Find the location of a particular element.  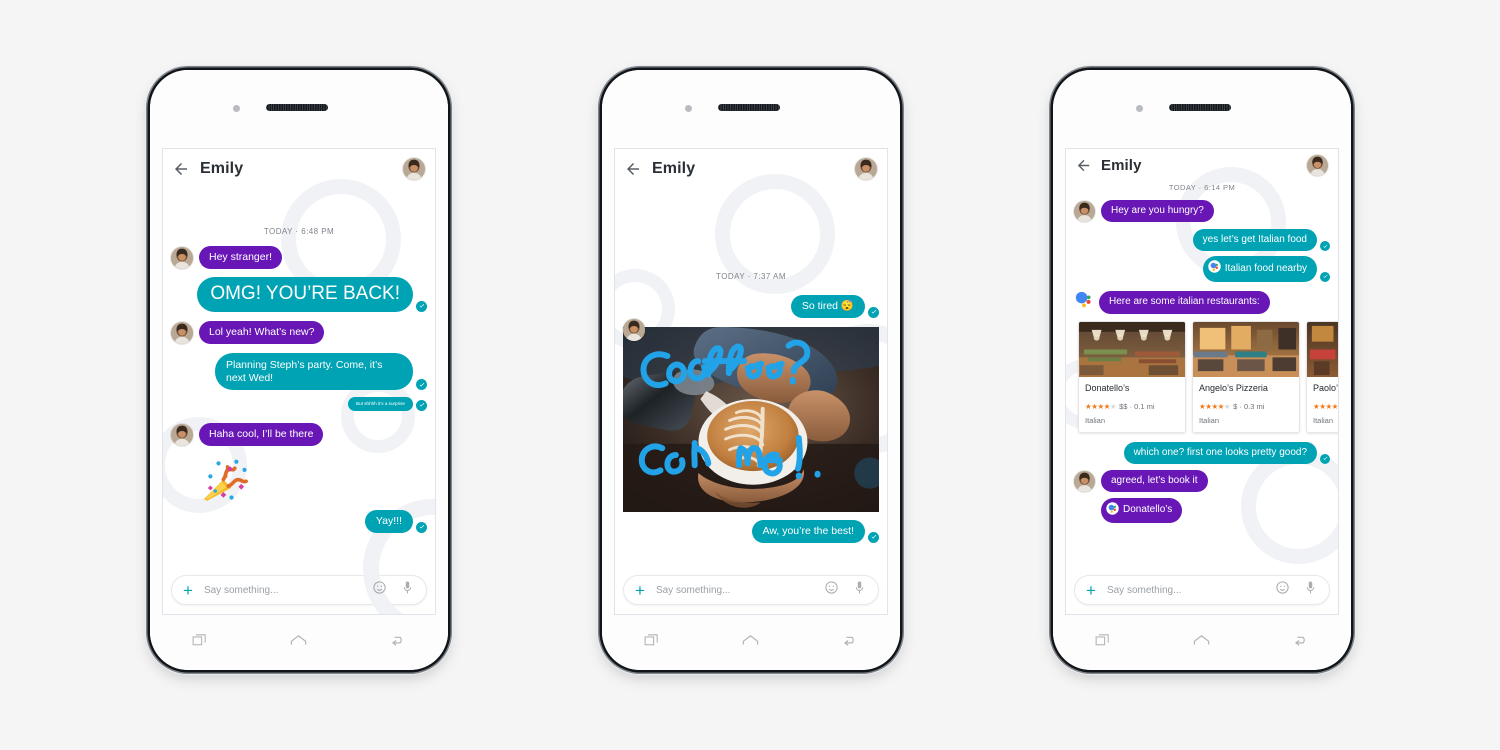

day-timestamp: TODAY · 7:37 AM is located at coordinates (751, 276).